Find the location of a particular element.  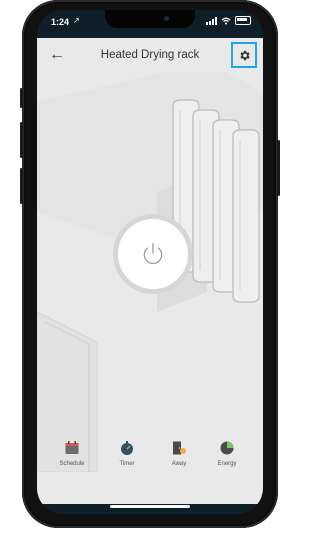

gear-icon is located at coordinates (244, 55).